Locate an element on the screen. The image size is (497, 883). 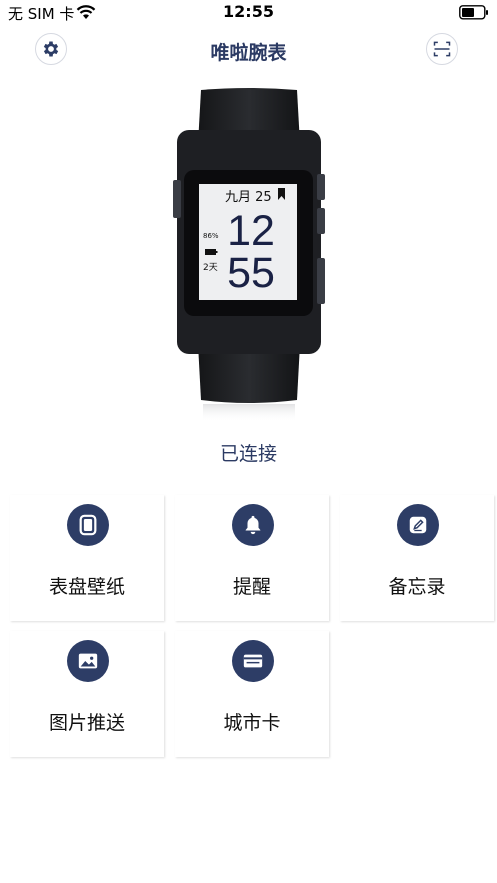
feature-image-push: 图片推送 is located at coordinates (87, 694).